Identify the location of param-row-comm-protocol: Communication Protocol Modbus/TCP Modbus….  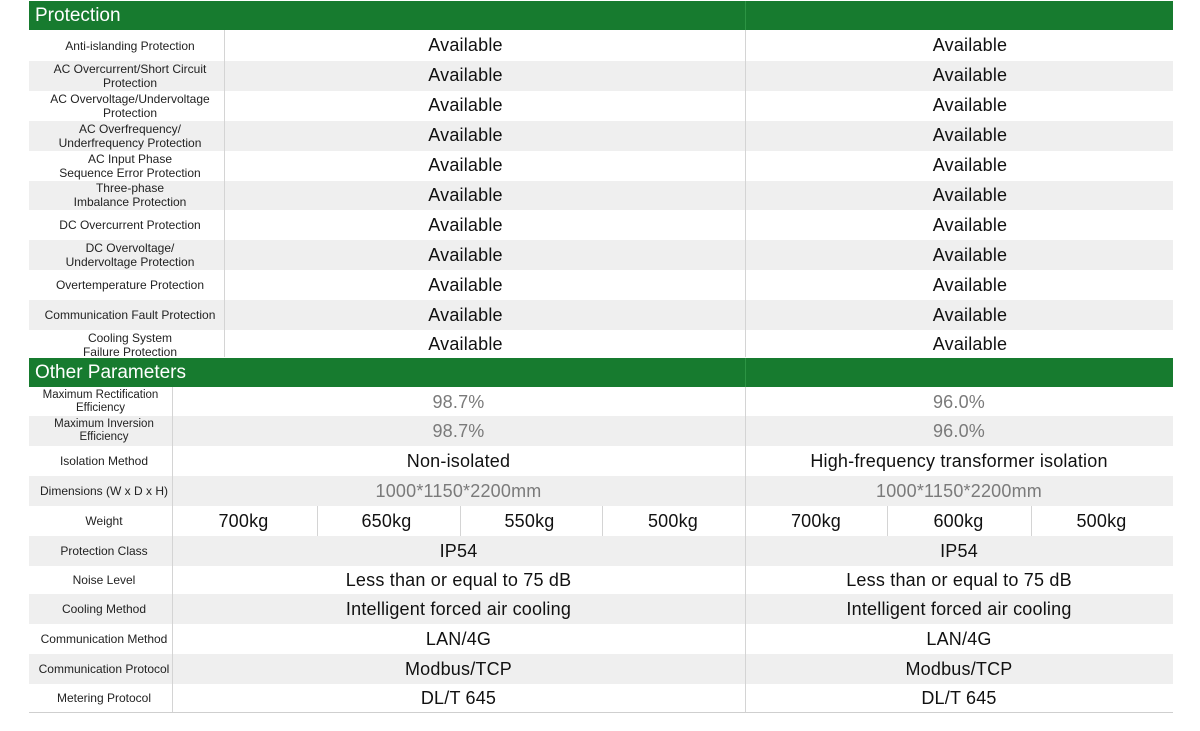
(601, 669).